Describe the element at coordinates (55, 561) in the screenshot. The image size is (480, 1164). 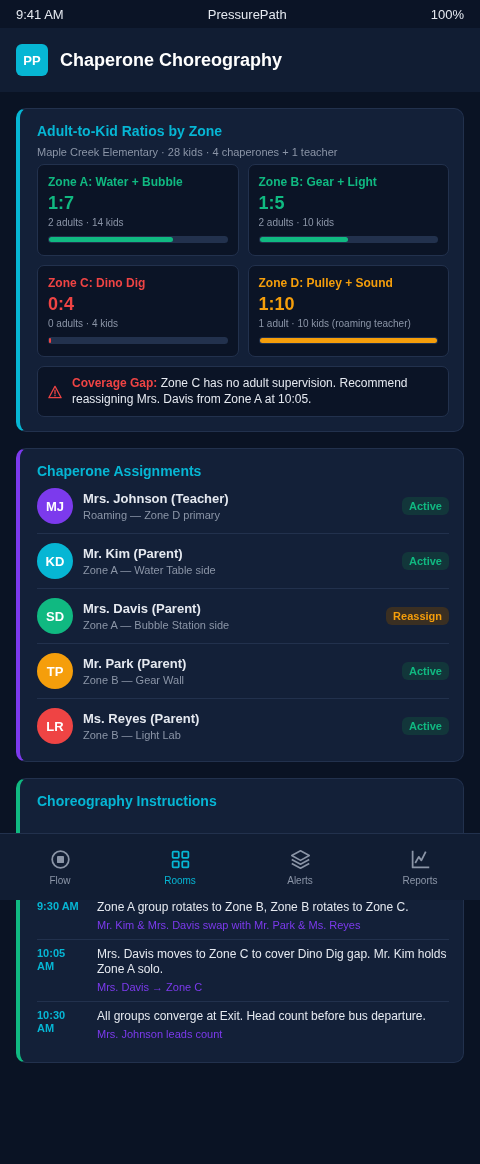
I see `avatar: KD` at that location.